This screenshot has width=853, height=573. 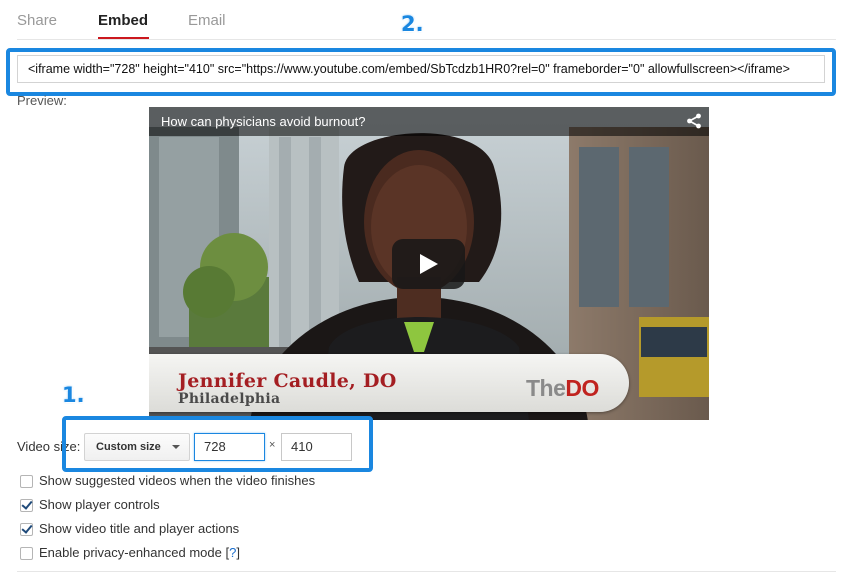 What do you see at coordinates (99, 504) in the screenshot?
I see `option-label: Show player controls` at bounding box center [99, 504].